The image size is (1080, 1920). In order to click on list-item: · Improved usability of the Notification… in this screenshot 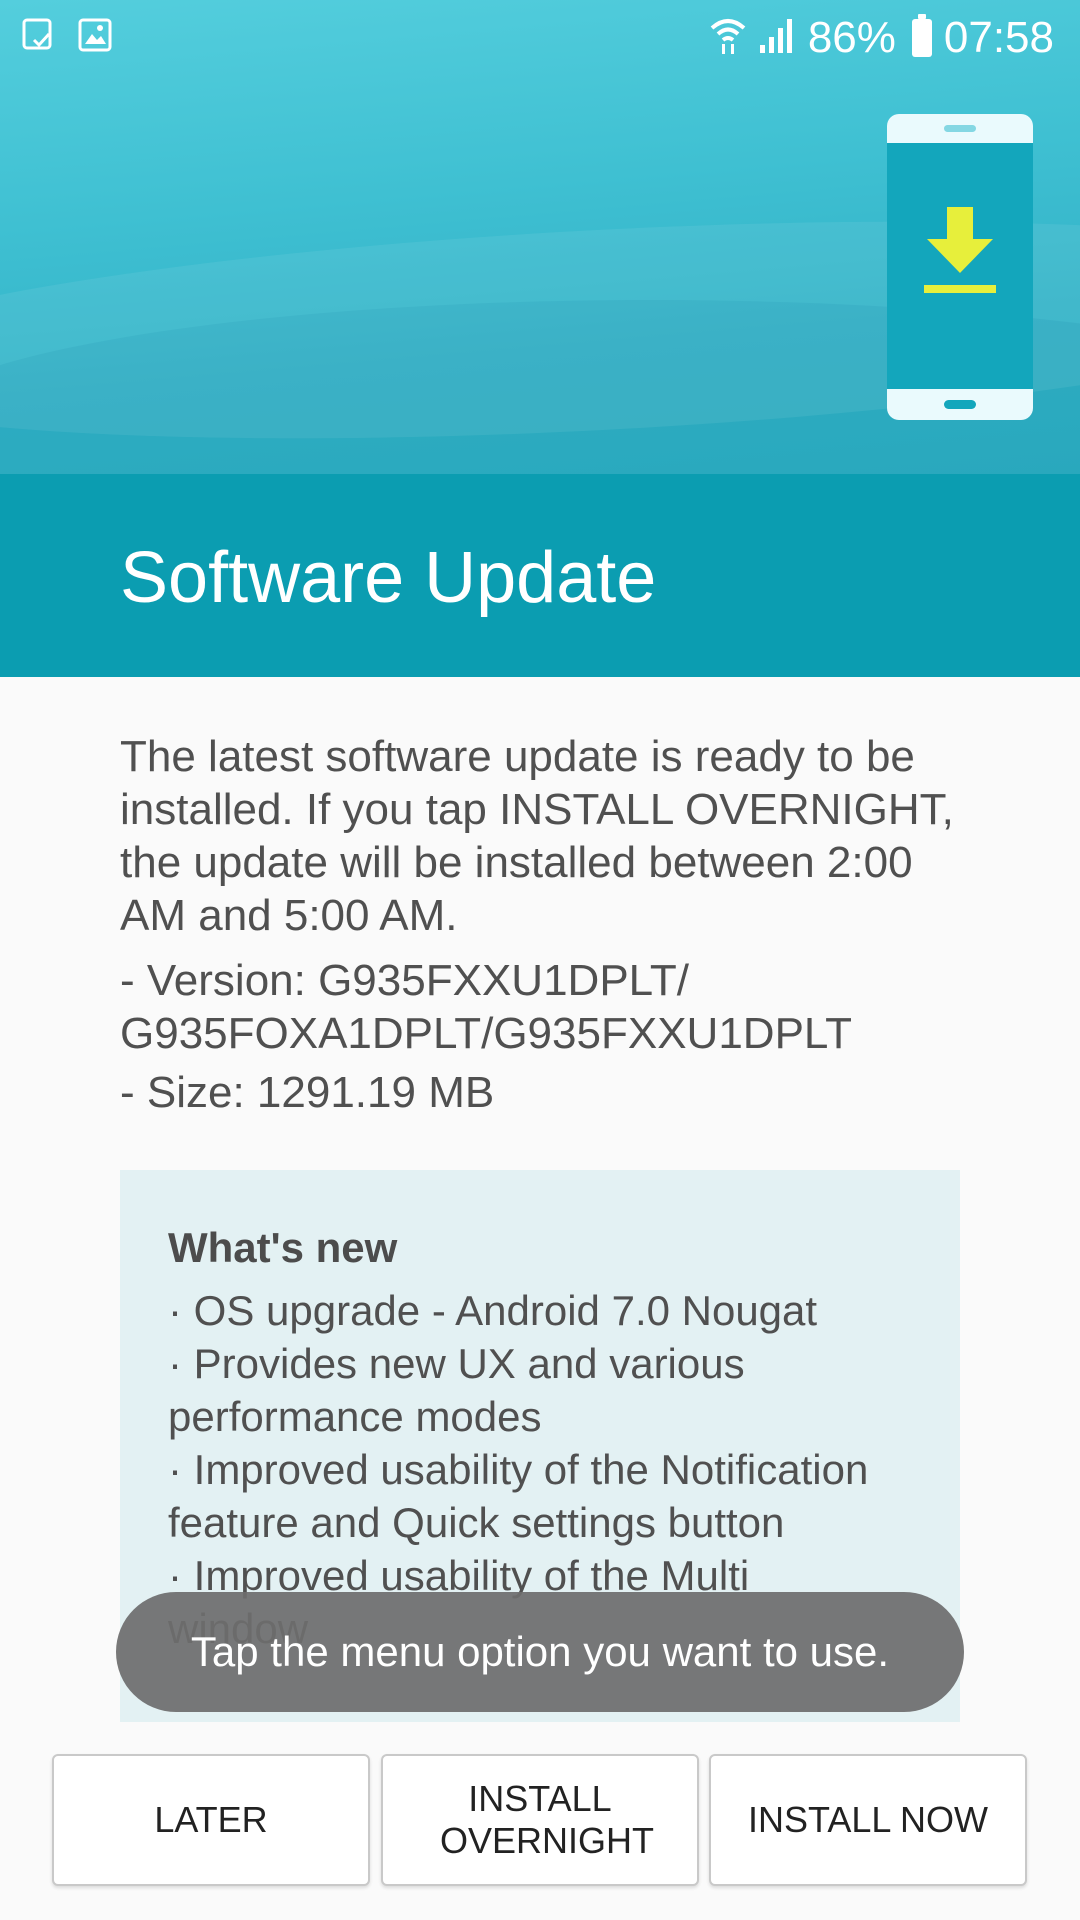, I will do `click(518, 1496)`.